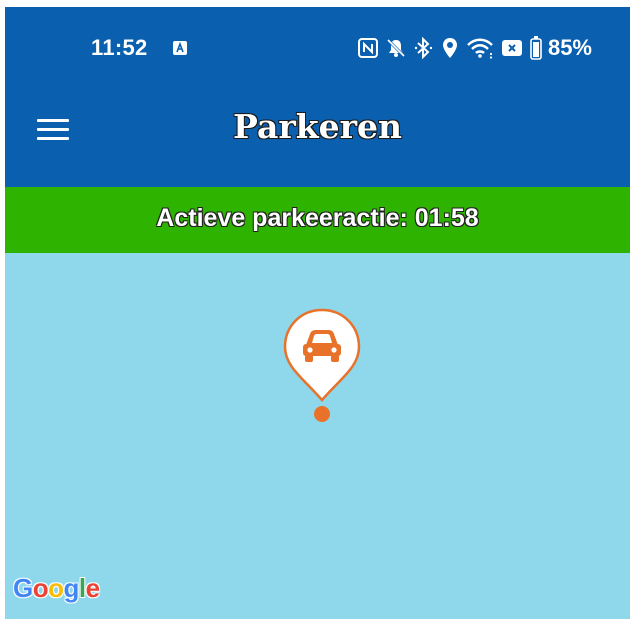 The height and width of the screenshot is (619, 635). I want to click on status-time: 11:52, so click(119, 47).